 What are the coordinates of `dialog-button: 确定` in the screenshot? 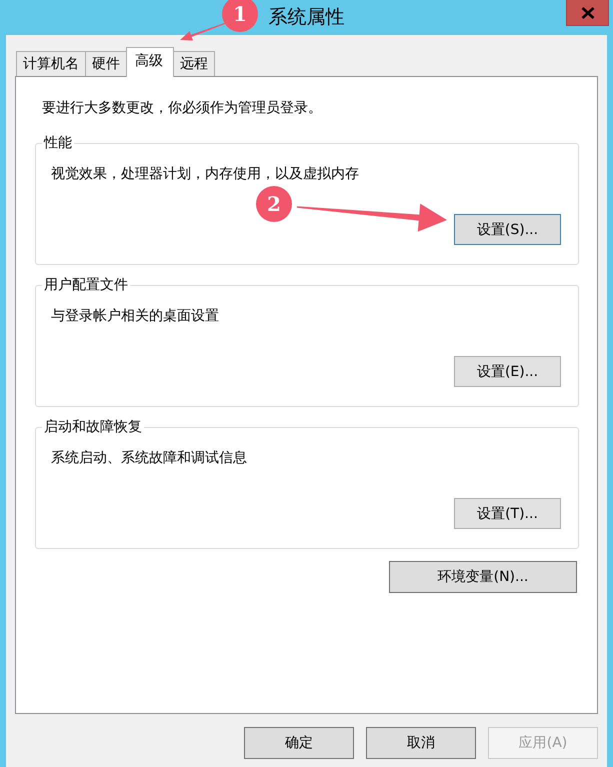 It's located at (299, 743).